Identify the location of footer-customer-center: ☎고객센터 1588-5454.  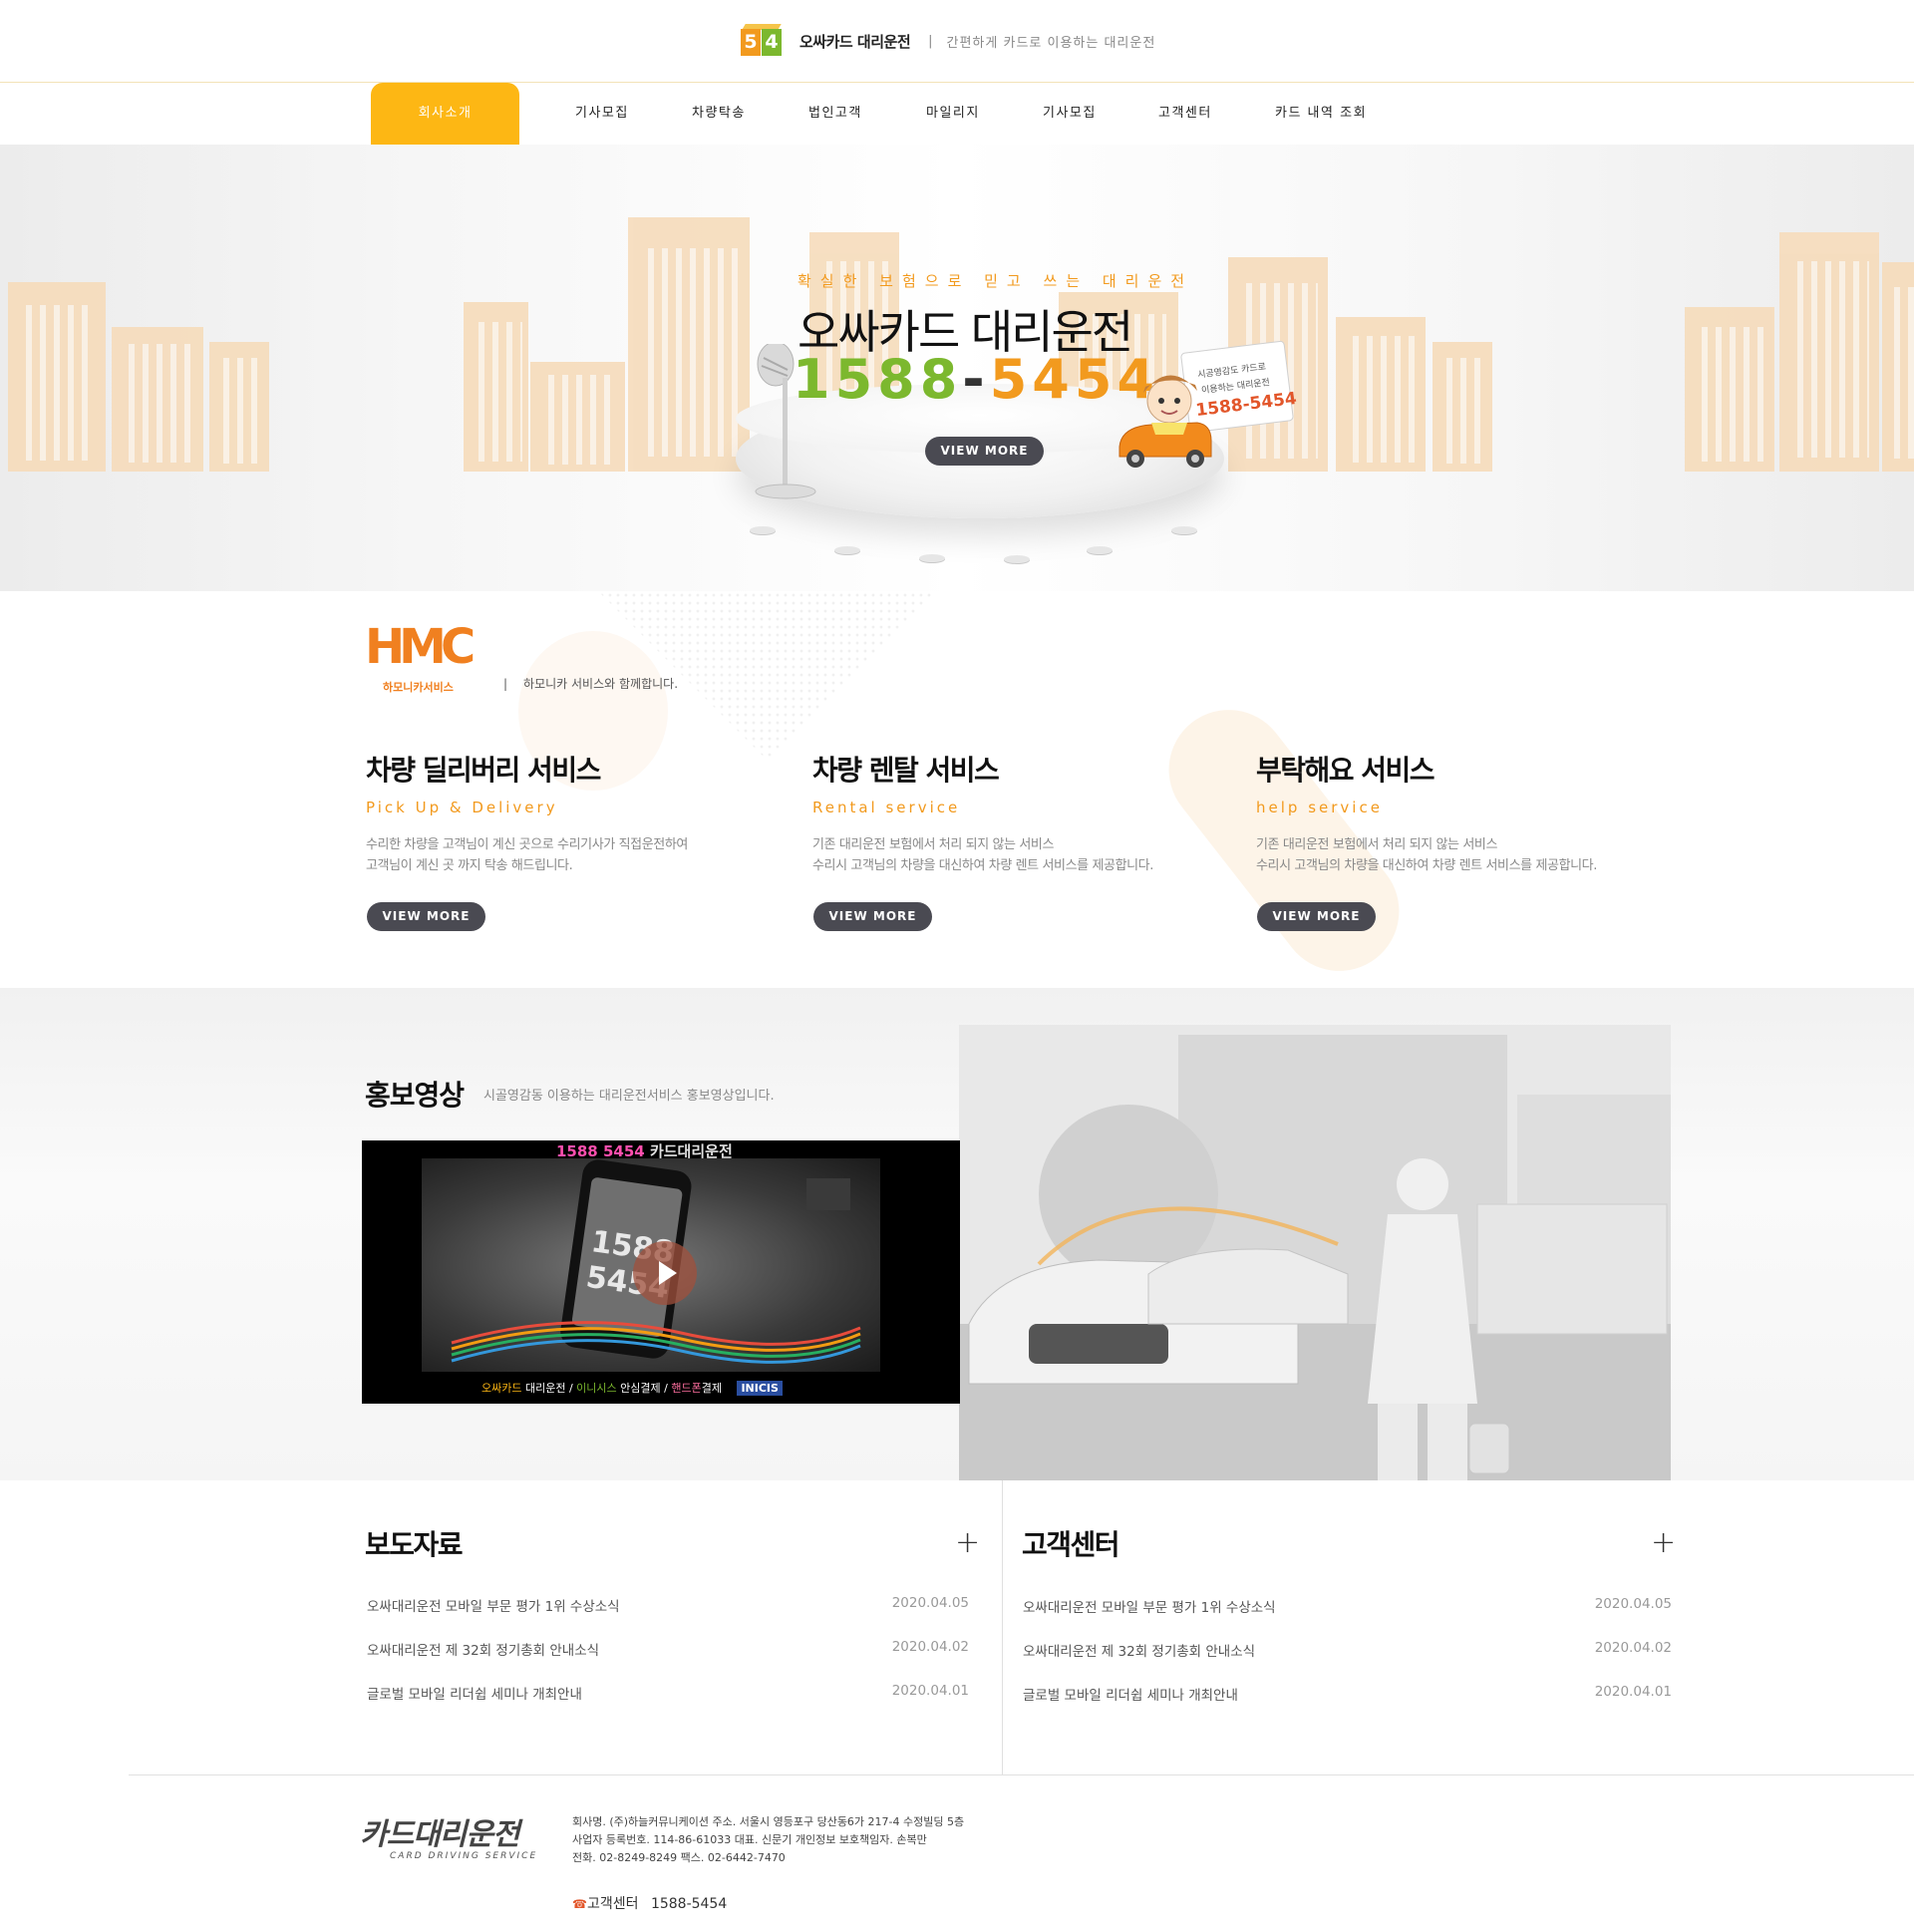
(650, 1904).